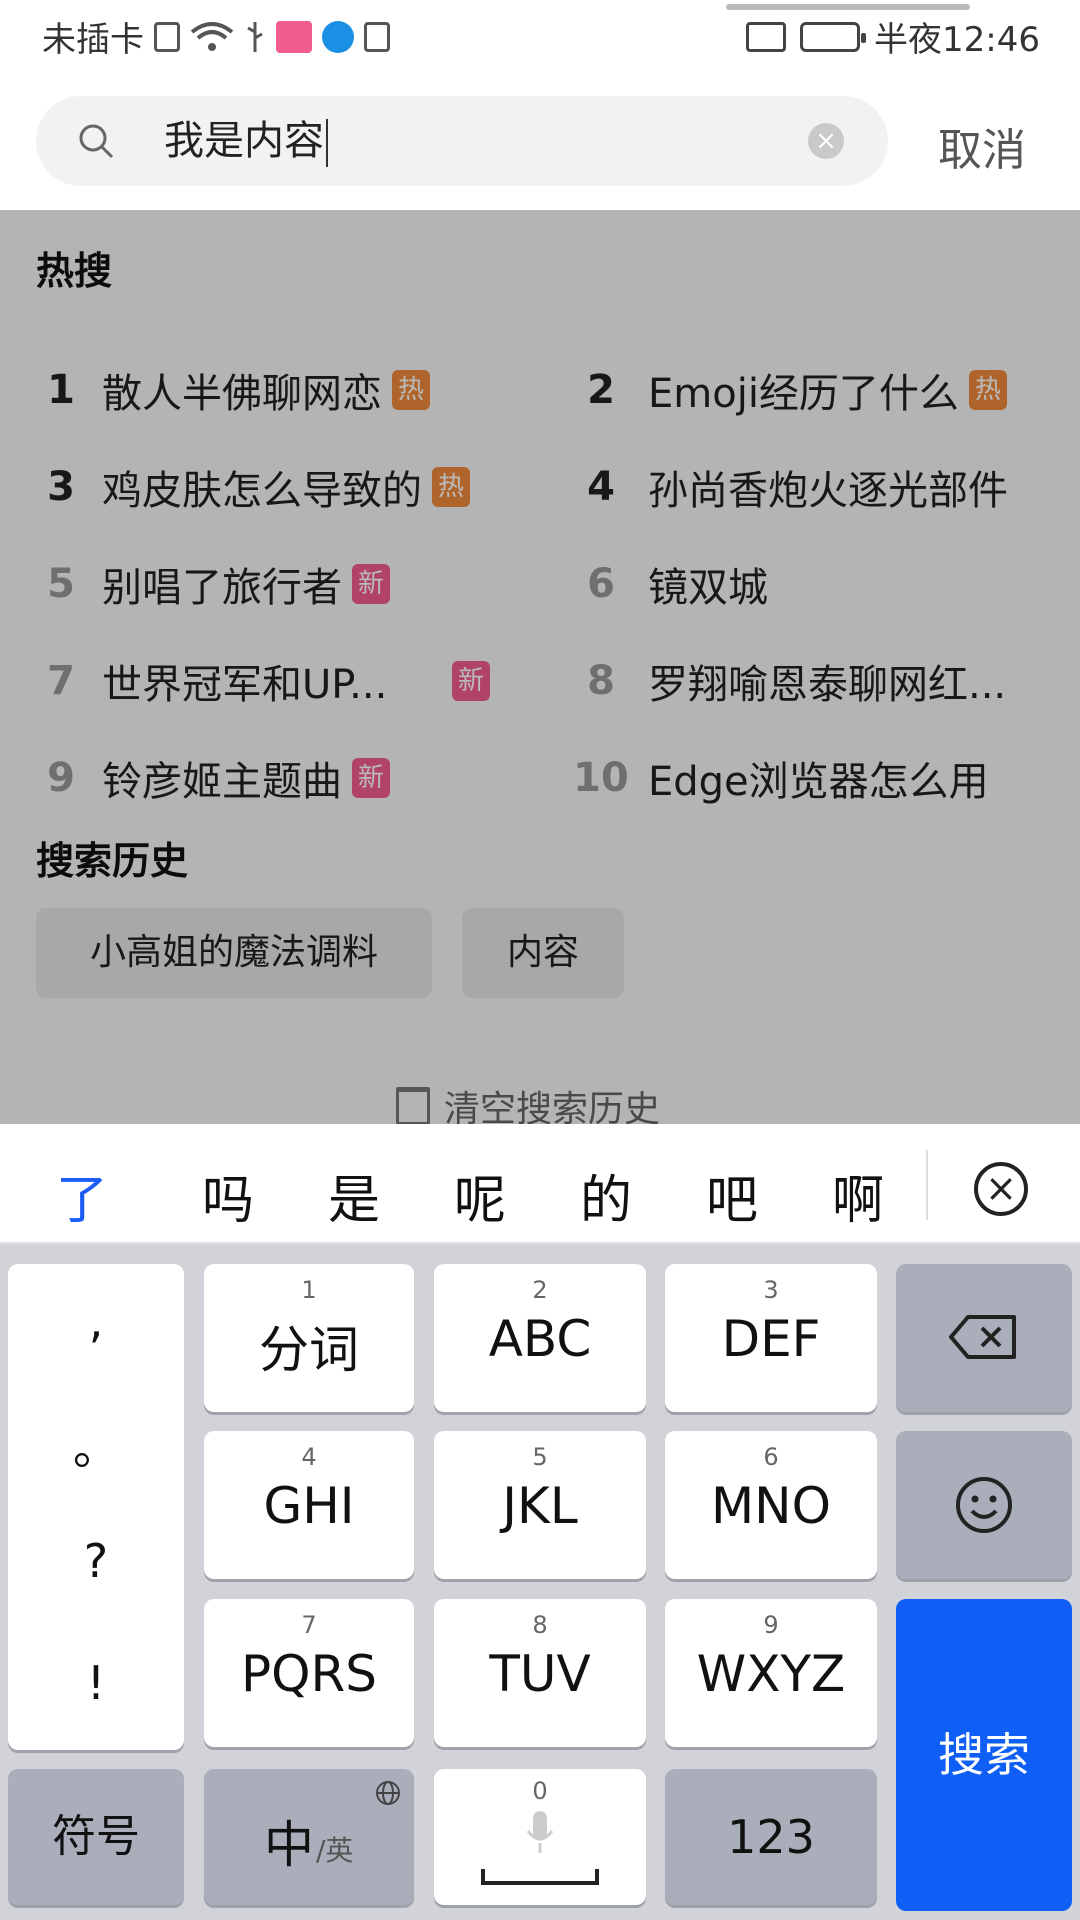  What do you see at coordinates (540, 1791) in the screenshot?
I see `key-number: 0` at bounding box center [540, 1791].